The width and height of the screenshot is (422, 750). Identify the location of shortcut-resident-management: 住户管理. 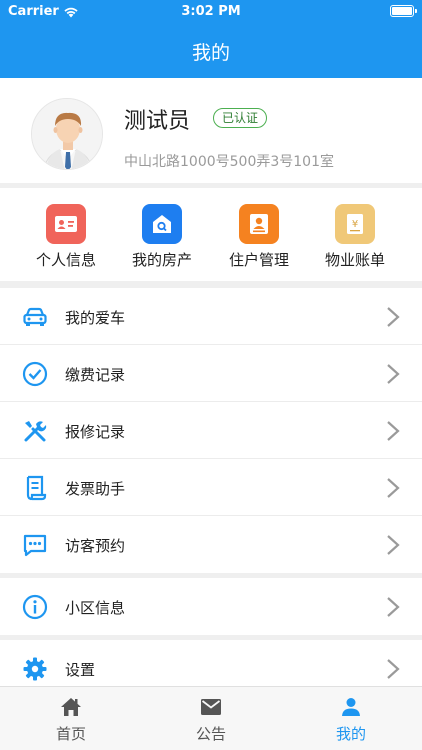
(259, 239).